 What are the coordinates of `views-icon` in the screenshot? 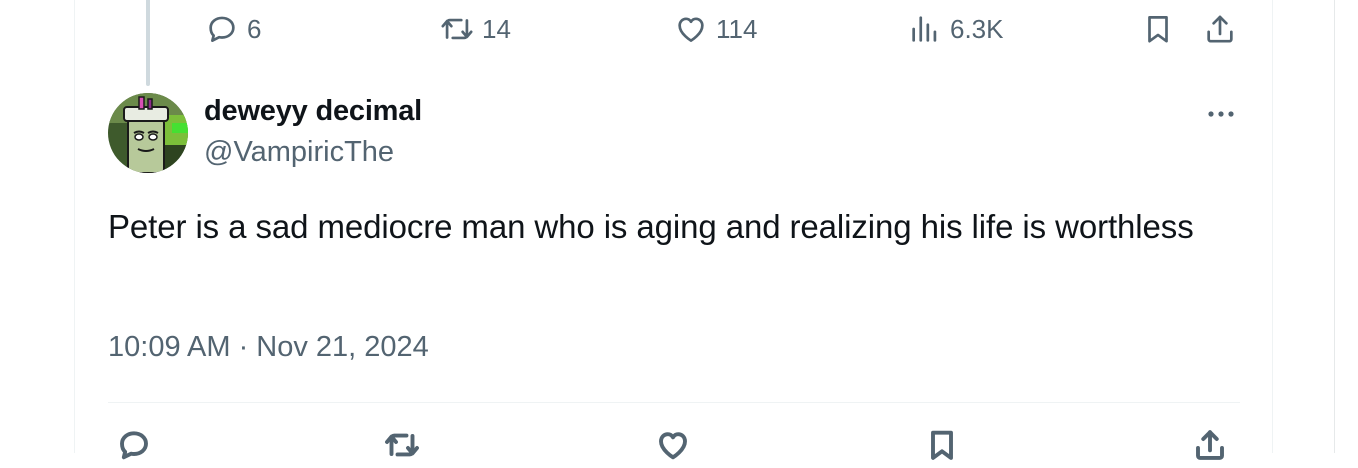 It's located at (924, 29).